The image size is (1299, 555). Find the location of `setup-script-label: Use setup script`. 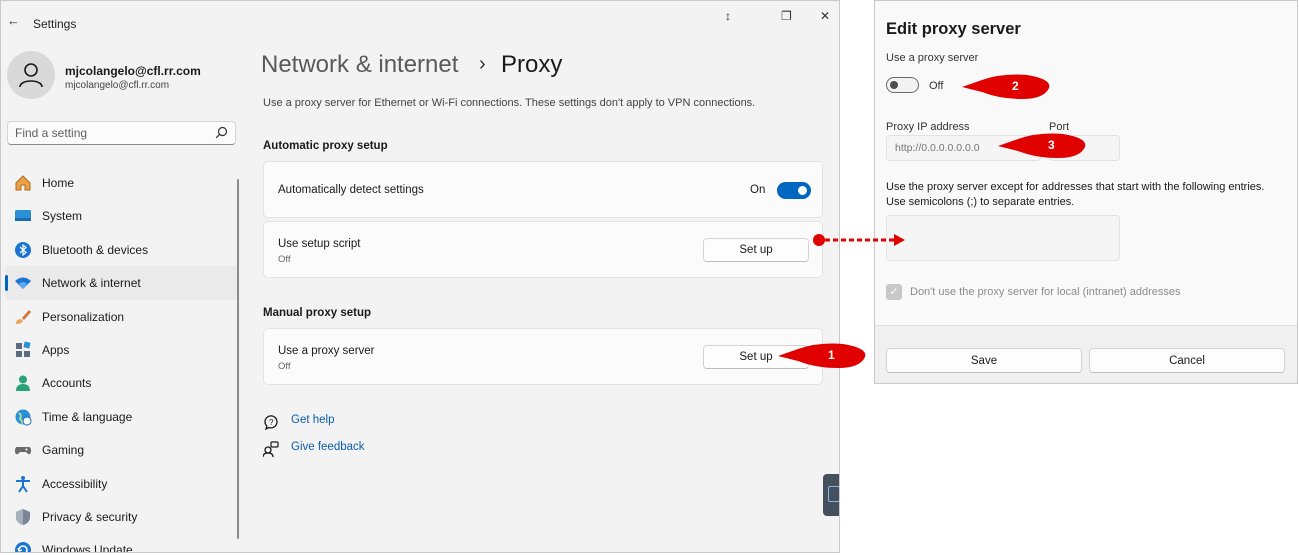

setup-script-label: Use setup script is located at coordinates (319, 244).